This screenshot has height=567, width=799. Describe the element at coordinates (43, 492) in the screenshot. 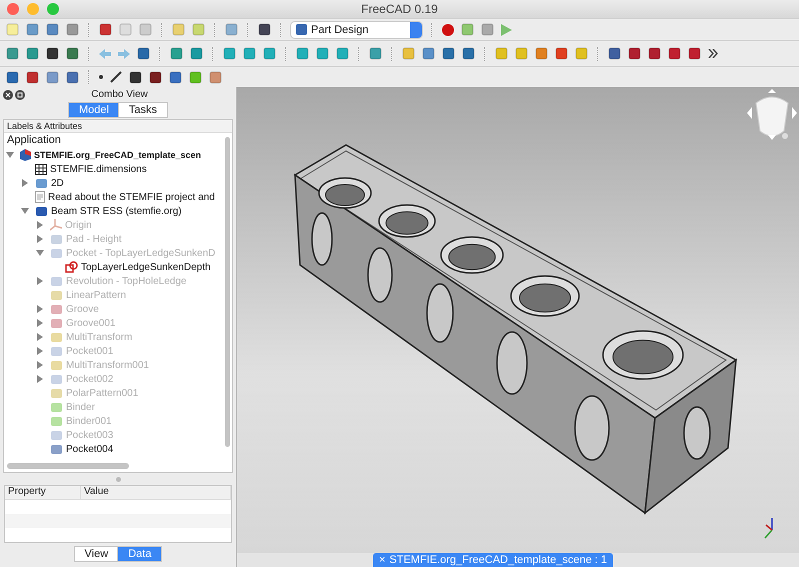

I see `column-header: Property` at that location.